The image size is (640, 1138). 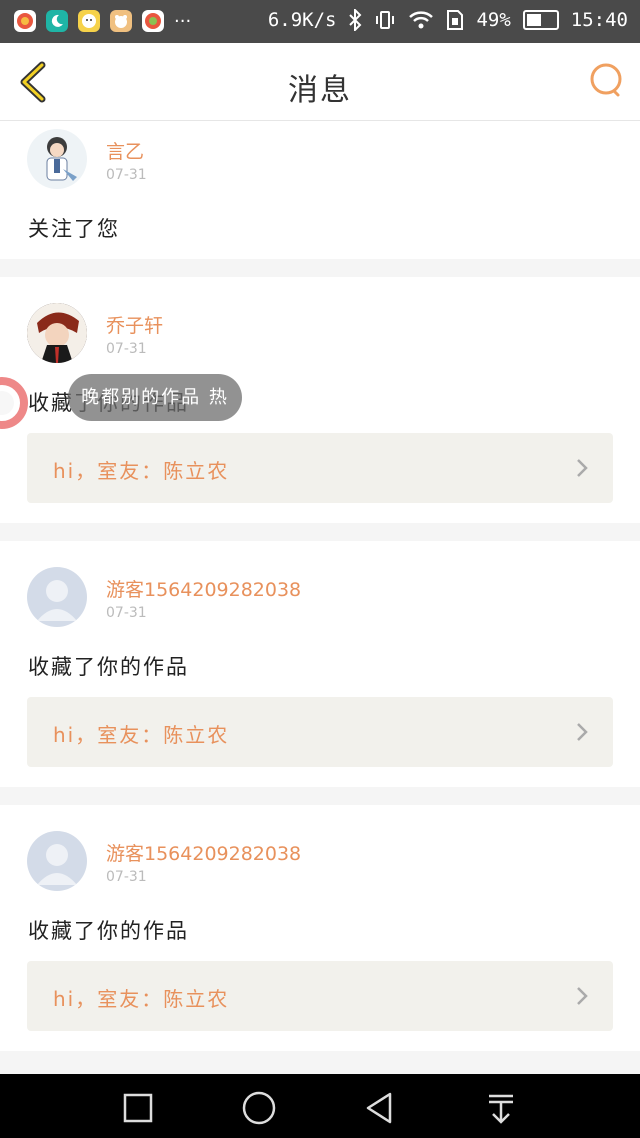 I want to click on moon-app-icon, so click(x=57, y=21).